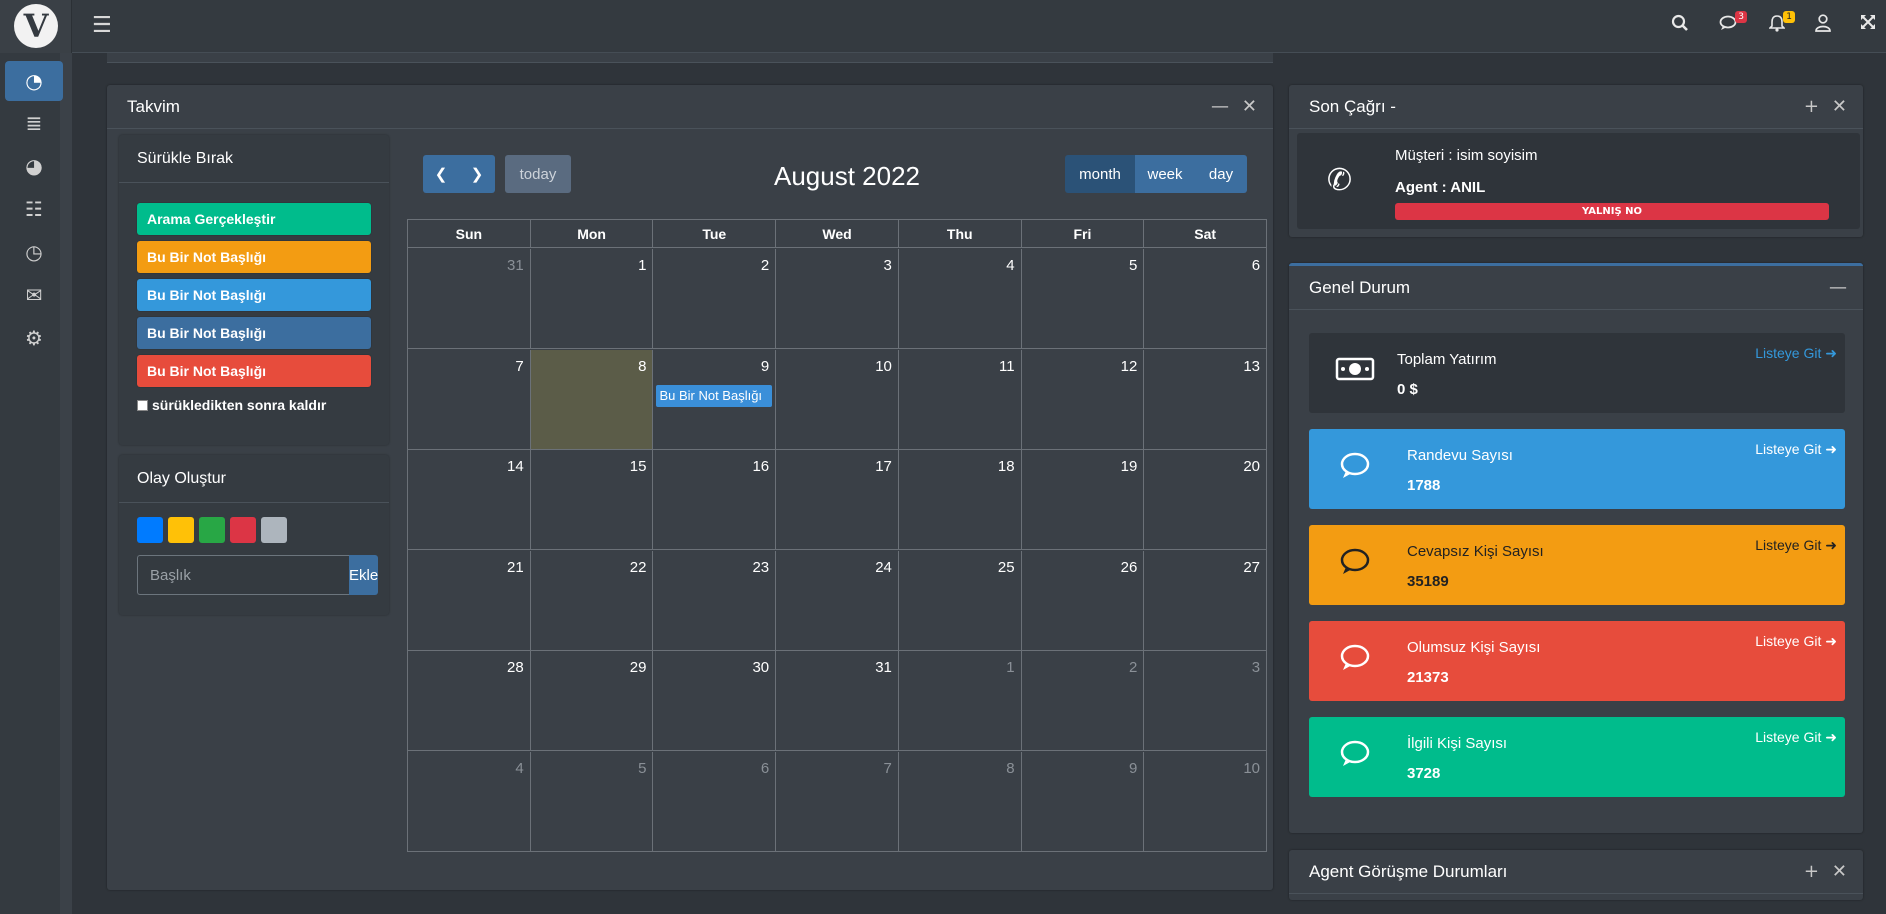  I want to click on day-number: 12, so click(1129, 366).